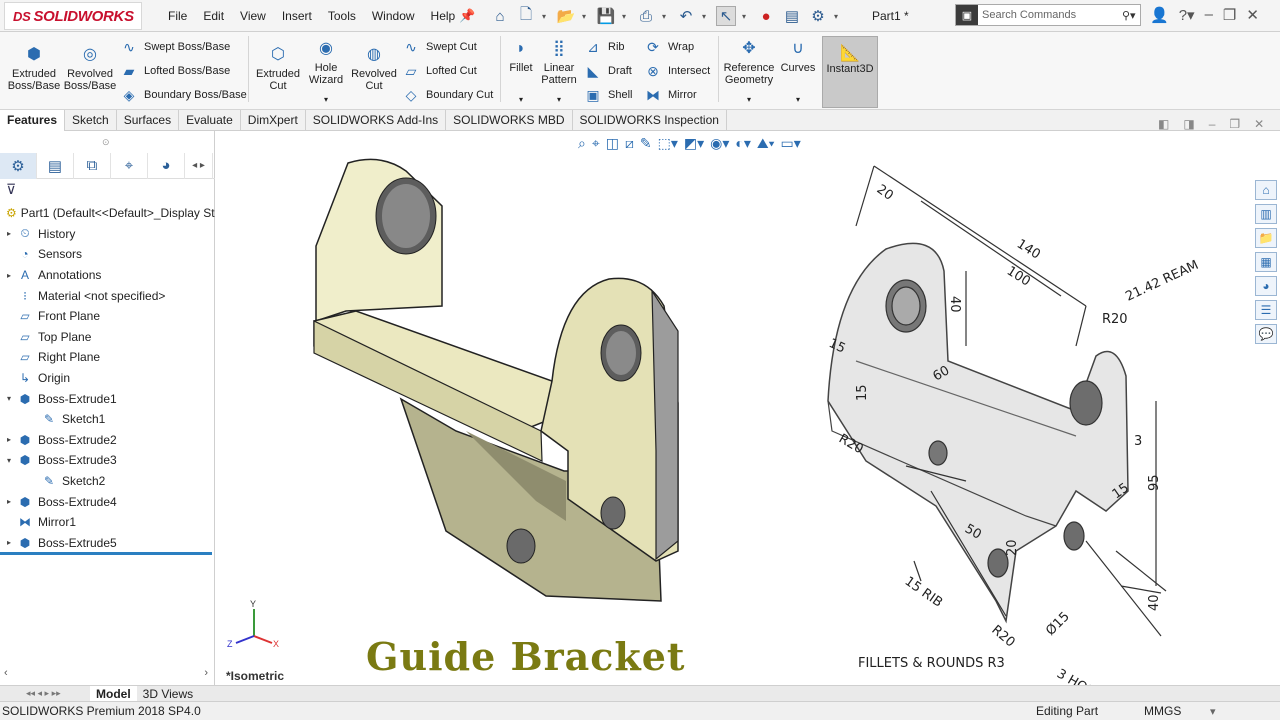  I want to click on previous-view-icon: ◫, so click(612, 143).